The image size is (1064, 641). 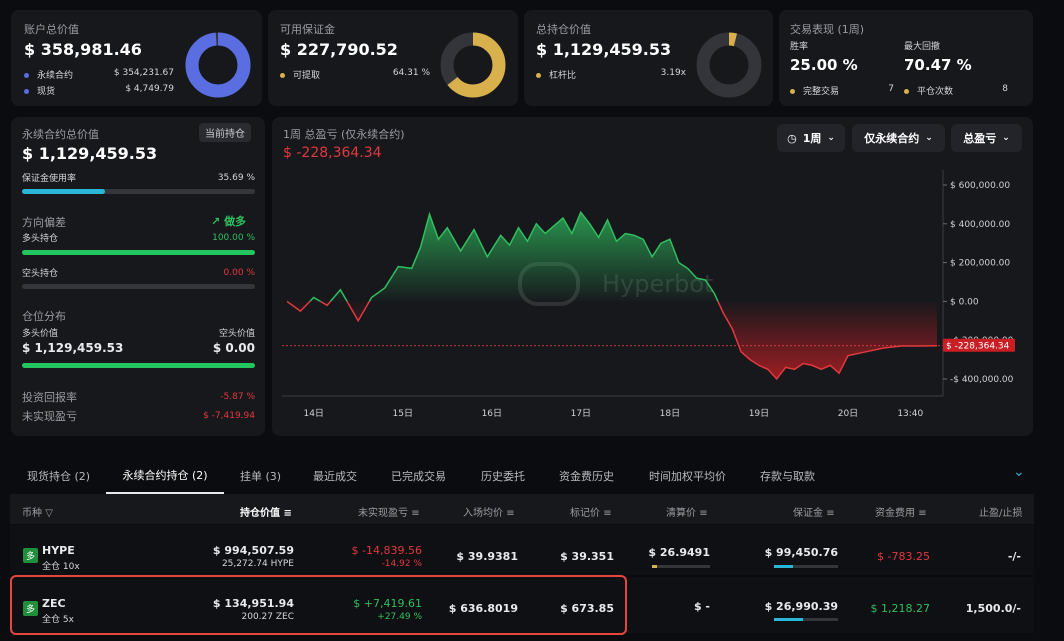 What do you see at coordinates (268, 617) in the screenshot?
I see `position-qty: 200.27 ZEC` at bounding box center [268, 617].